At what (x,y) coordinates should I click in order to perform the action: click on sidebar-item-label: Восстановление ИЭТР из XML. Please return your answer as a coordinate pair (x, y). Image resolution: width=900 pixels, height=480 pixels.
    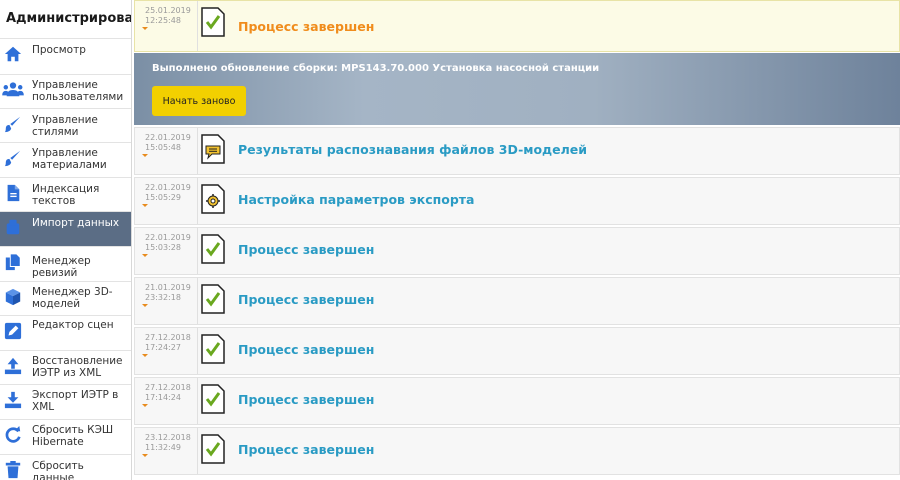
    Looking at the image, I should click on (77, 367).